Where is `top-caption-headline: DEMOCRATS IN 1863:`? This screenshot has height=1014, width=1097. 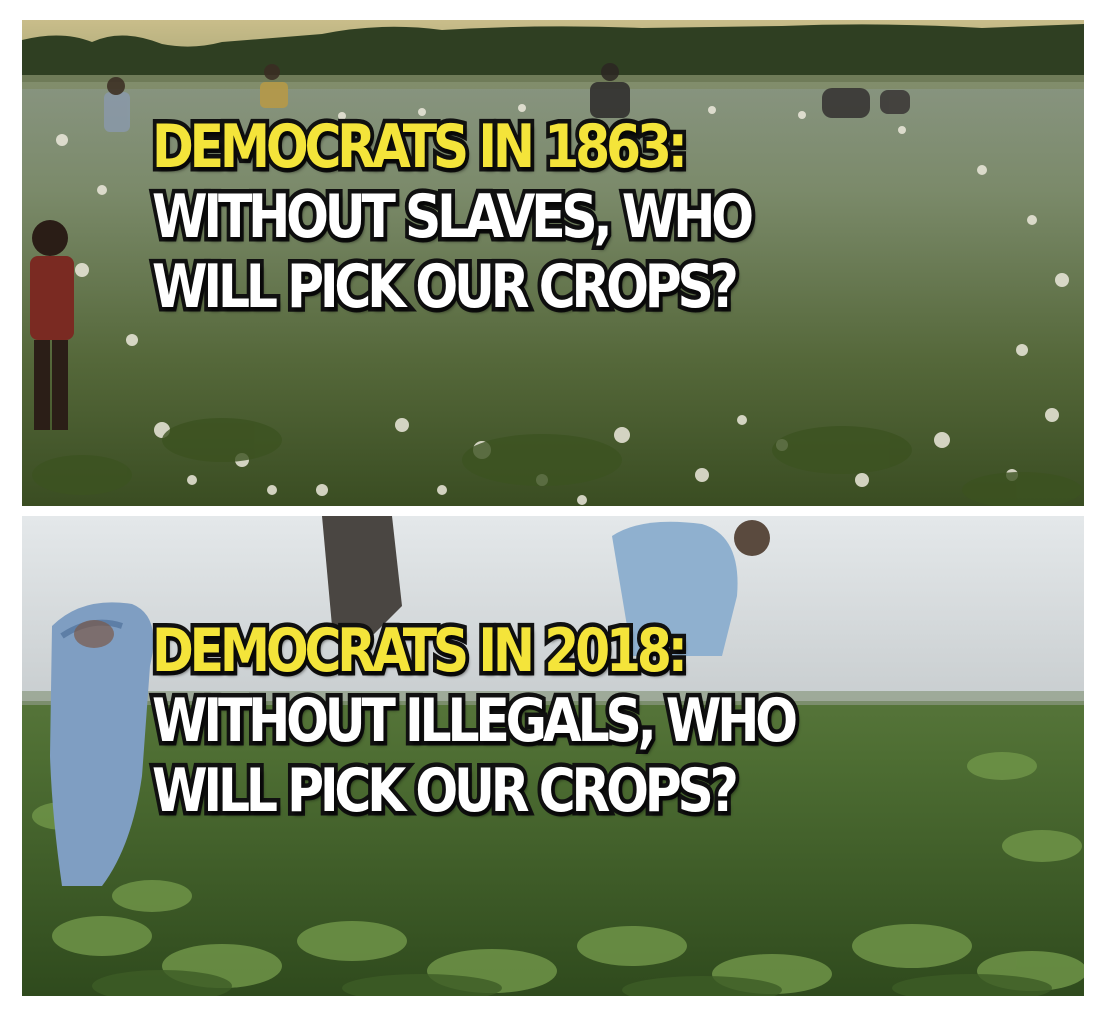 top-caption-headline: DEMOCRATS IN 1863: is located at coordinates (419, 147).